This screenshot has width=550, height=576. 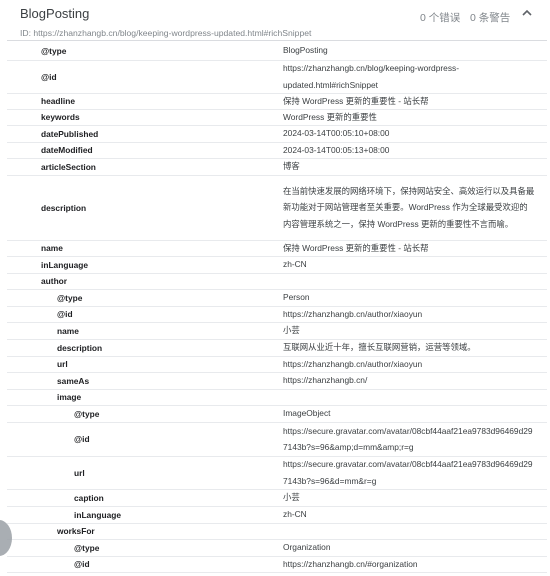 What do you see at coordinates (54, 281) in the screenshot?
I see `property-key: author` at bounding box center [54, 281].